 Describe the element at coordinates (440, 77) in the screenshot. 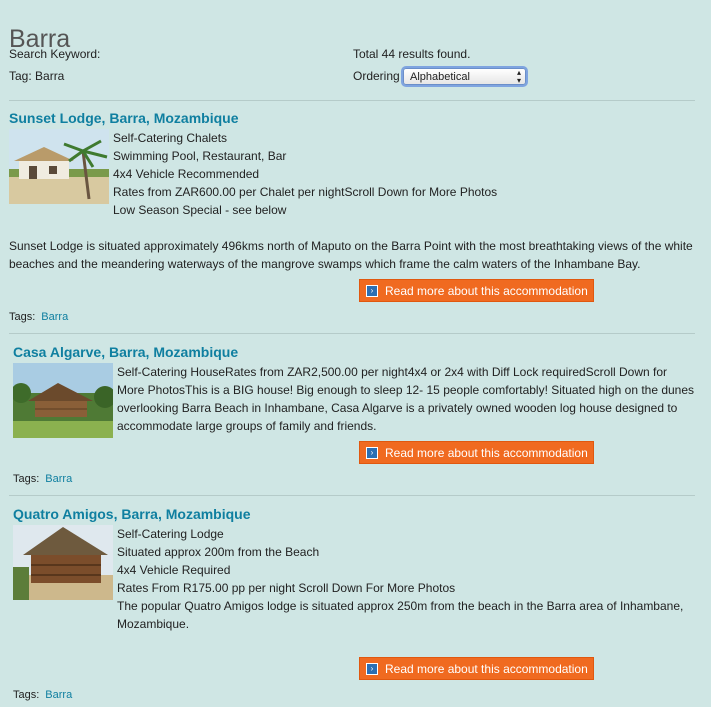

I see `ordering-select-value: Alphabetical` at that location.